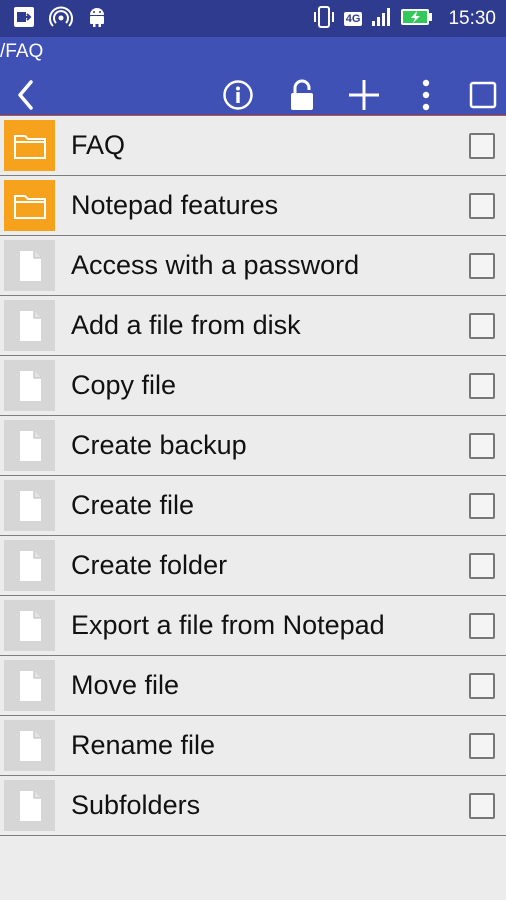 This screenshot has height=900, width=506. What do you see at coordinates (98, 145) in the screenshot?
I see `item-label: FAQ` at bounding box center [98, 145].